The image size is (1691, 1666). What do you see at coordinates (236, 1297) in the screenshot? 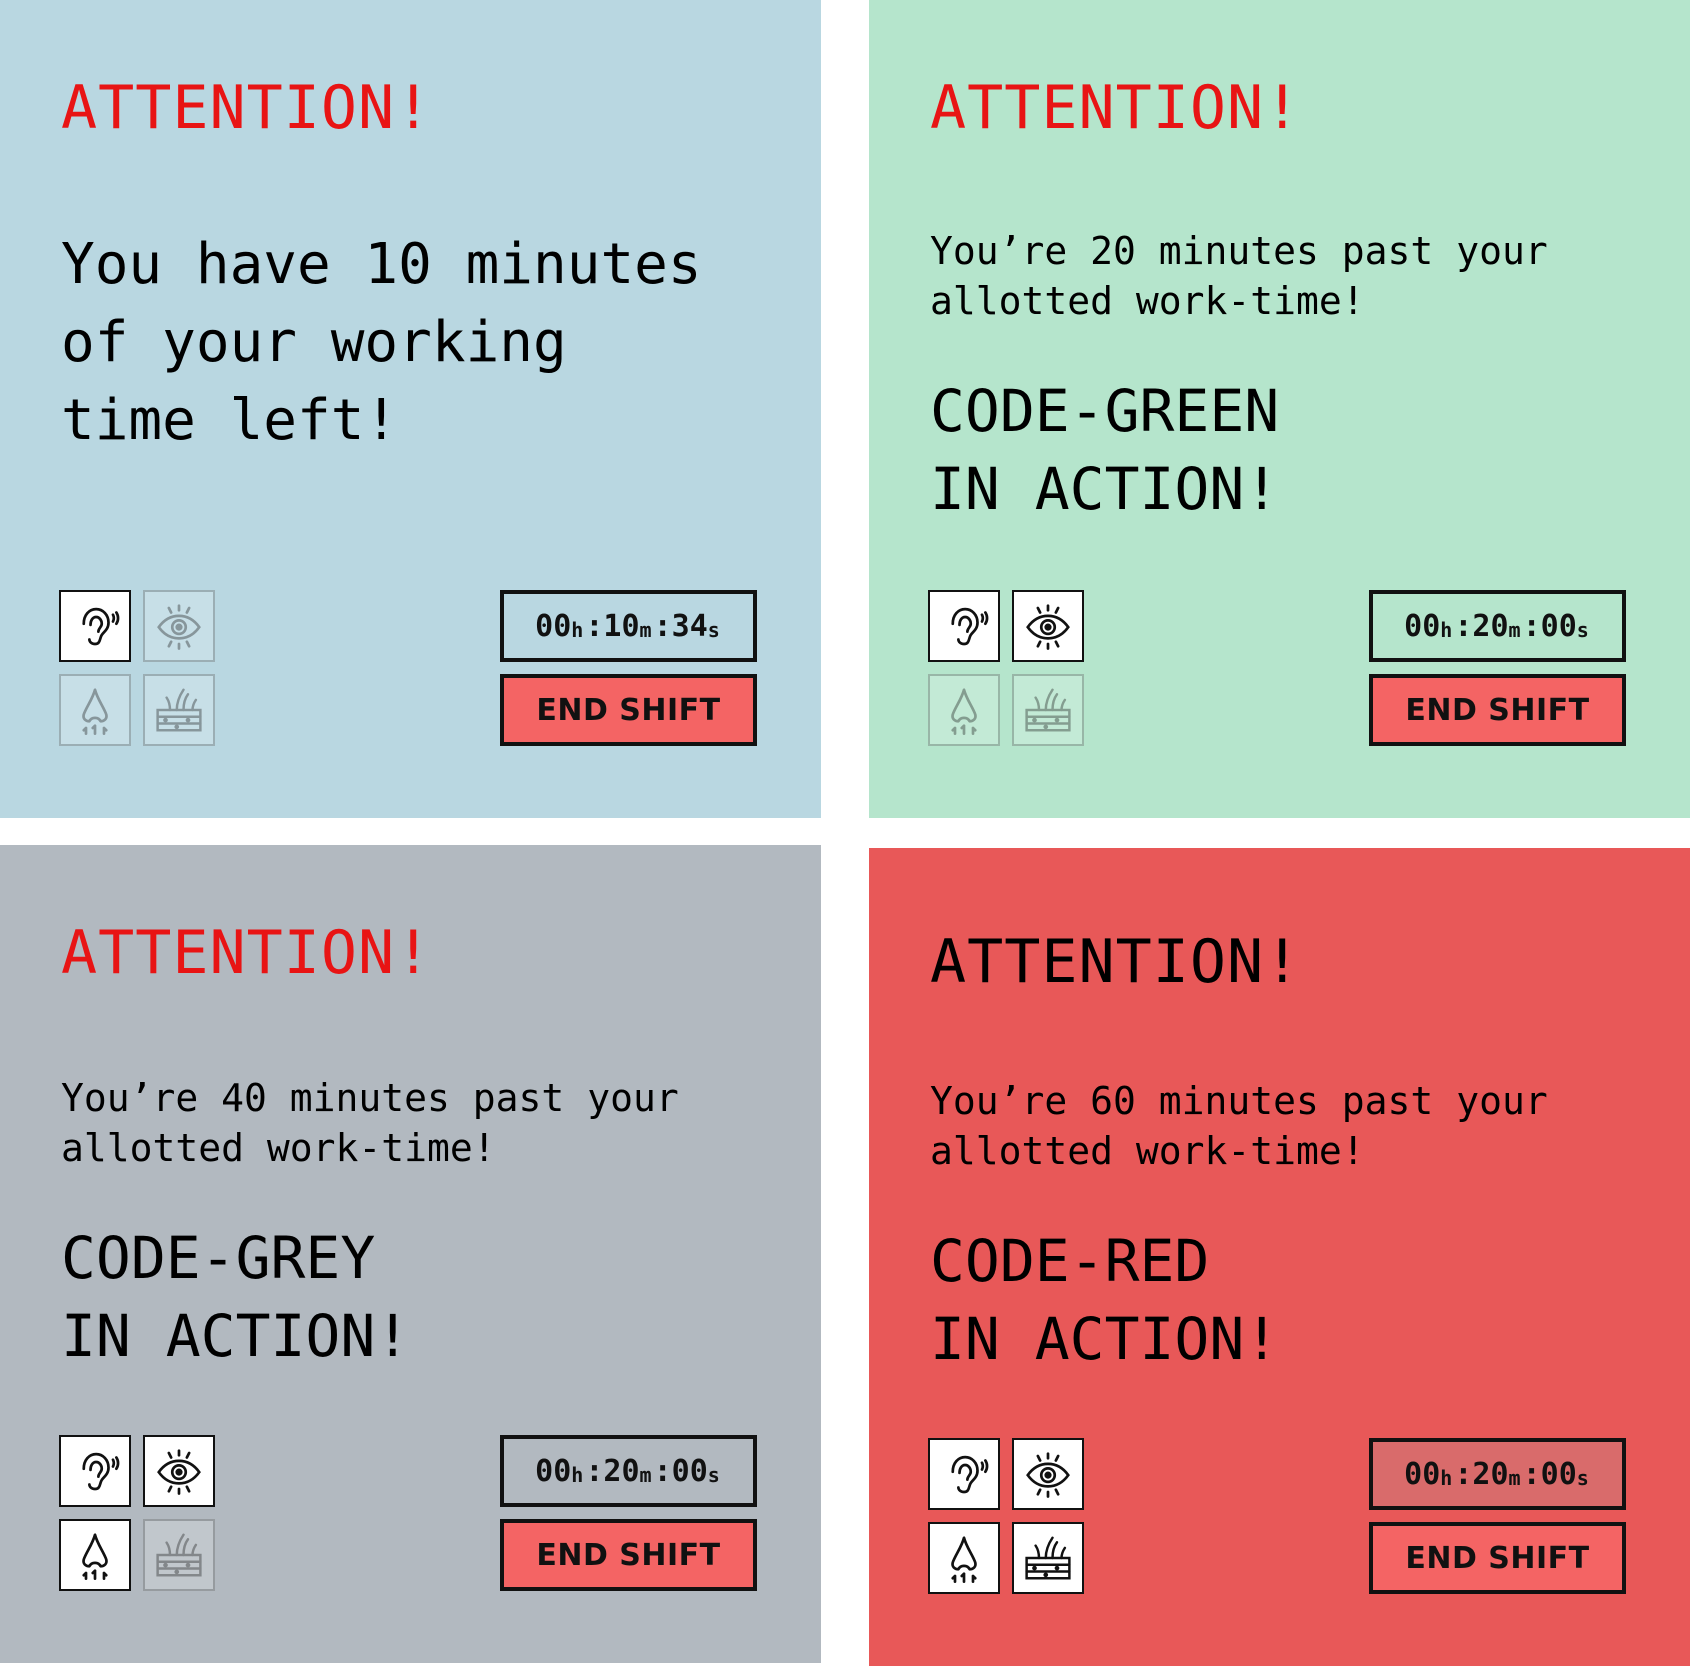
I see `code-status-text: CODE-GREY IN ACTION!` at bounding box center [236, 1297].